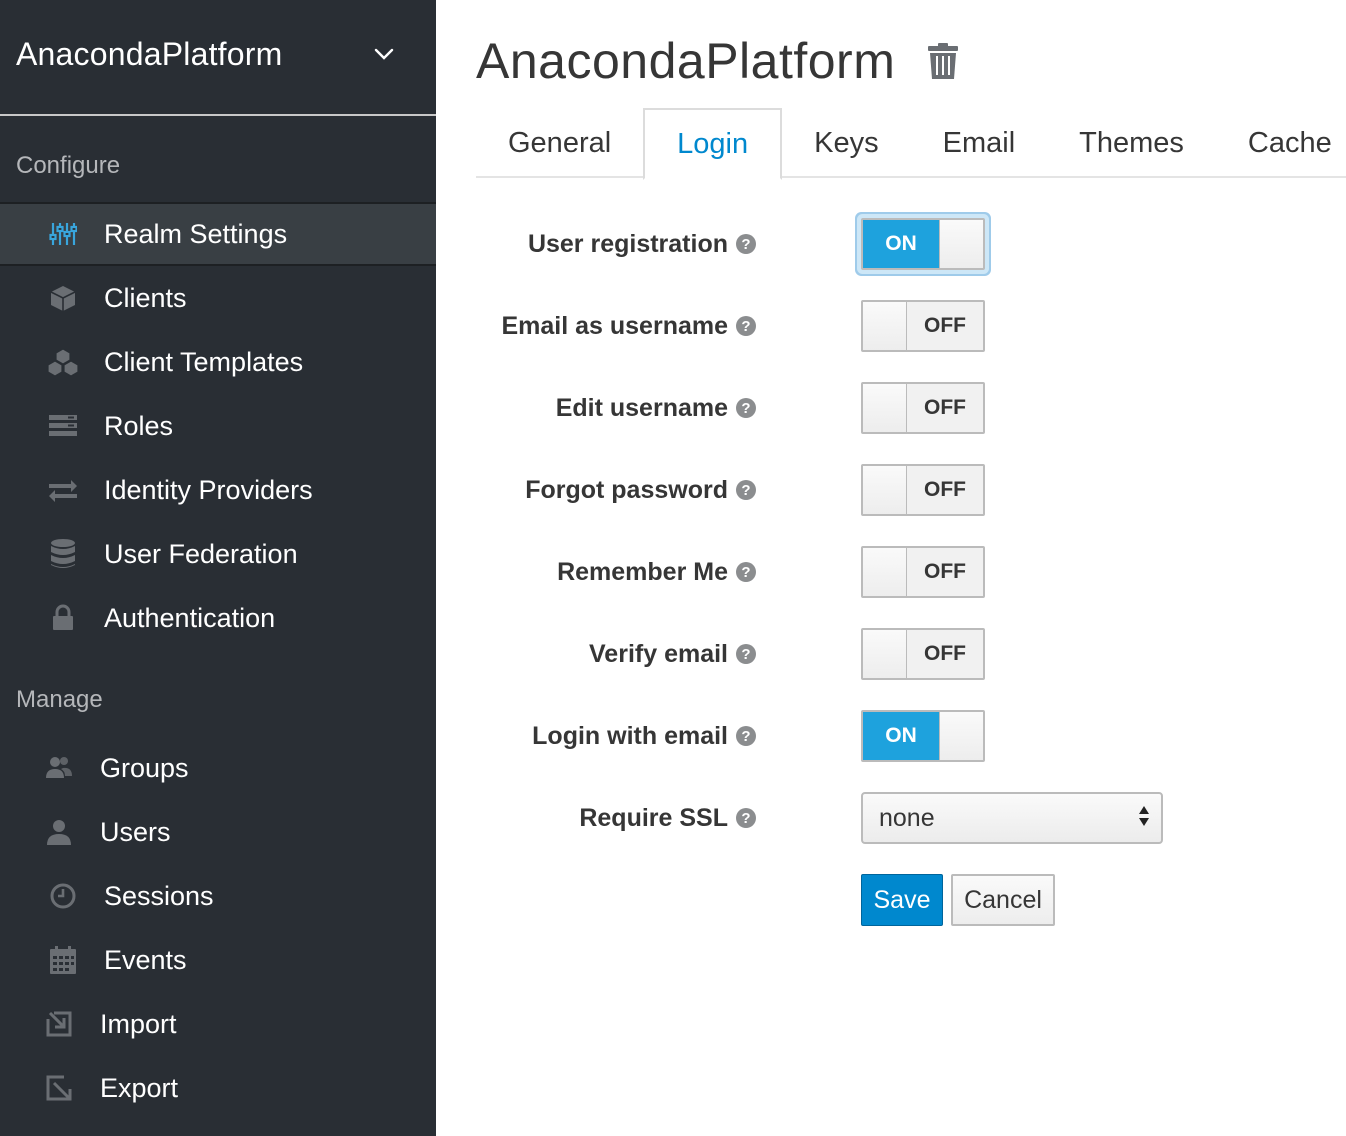 The image size is (1346, 1136). I want to click on cube-icon, so click(63, 298).